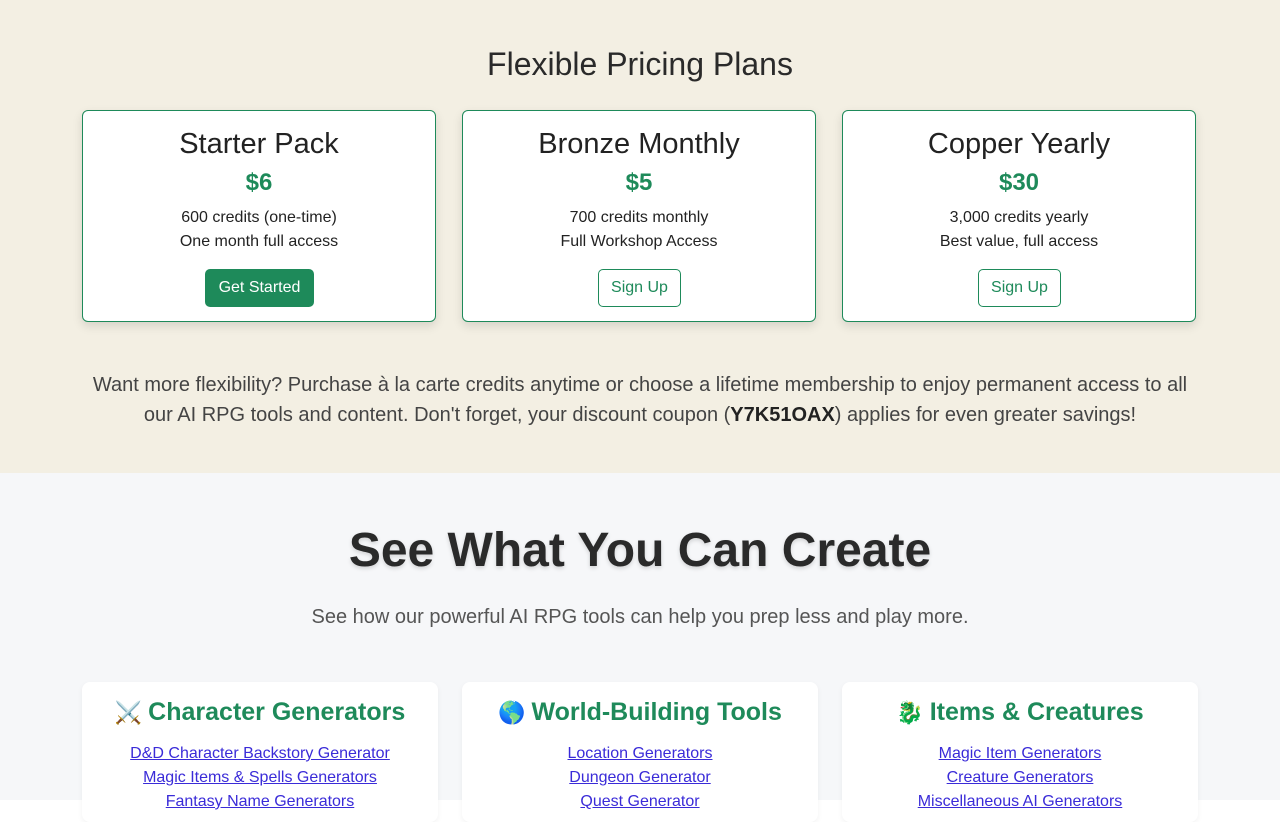 This screenshot has height=822, width=1280. What do you see at coordinates (639, 241) in the screenshot?
I see `plan-access: Full Workshop Access` at bounding box center [639, 241].